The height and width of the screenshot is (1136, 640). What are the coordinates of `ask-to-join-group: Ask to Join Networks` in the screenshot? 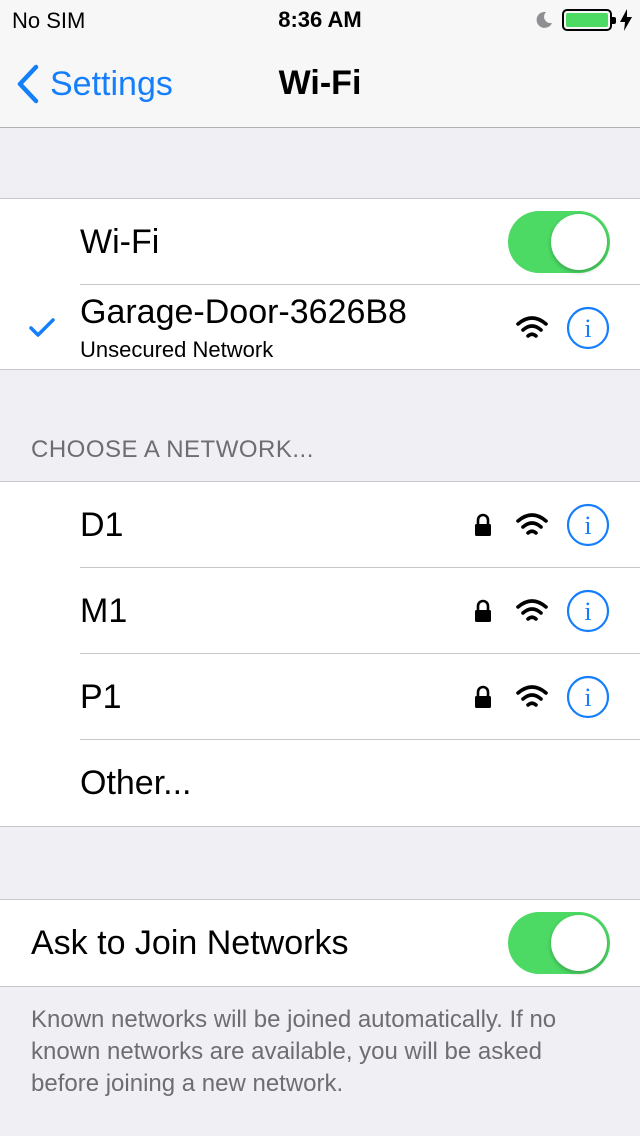 It's located at (320, 943).